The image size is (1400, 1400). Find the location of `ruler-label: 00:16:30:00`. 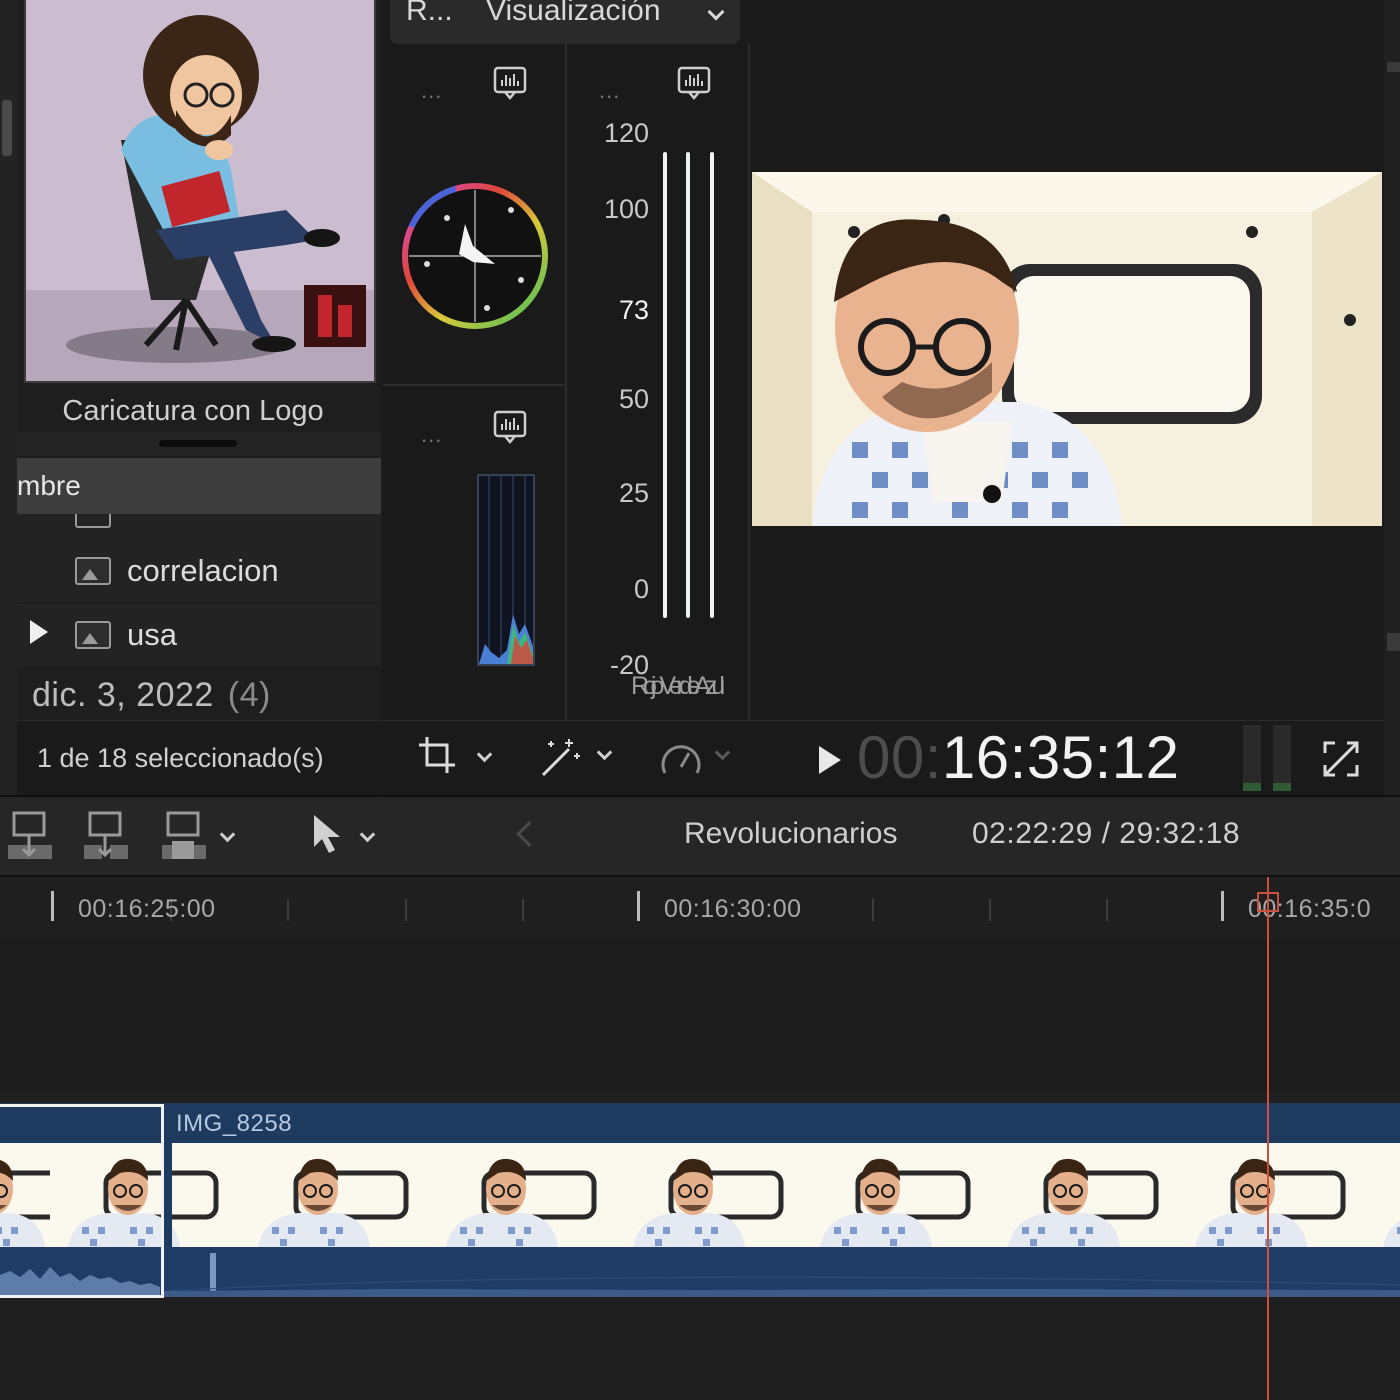

ruler-label: 00:16:30:00 is located at coordinates (733, 909).